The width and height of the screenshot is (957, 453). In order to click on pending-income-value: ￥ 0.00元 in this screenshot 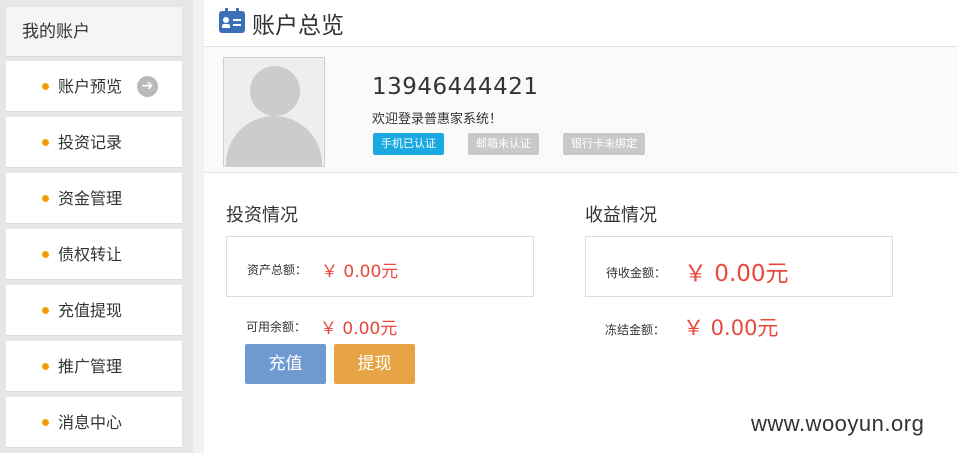, I will do `click(736, 274)`.